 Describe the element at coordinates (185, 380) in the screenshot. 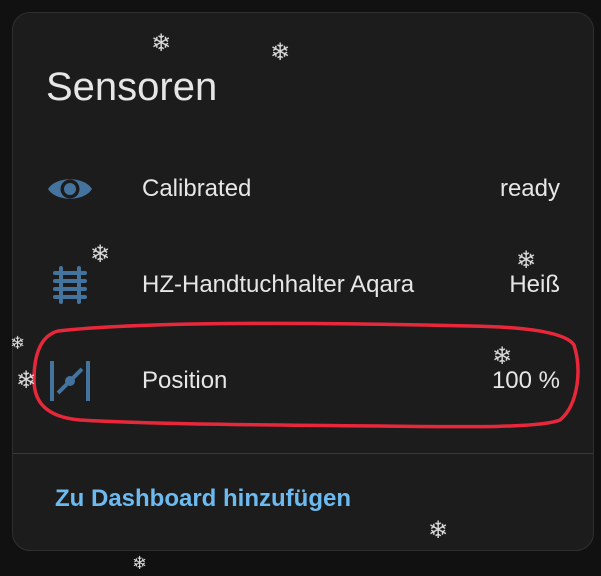

I see `entity-name: Position` at that location.